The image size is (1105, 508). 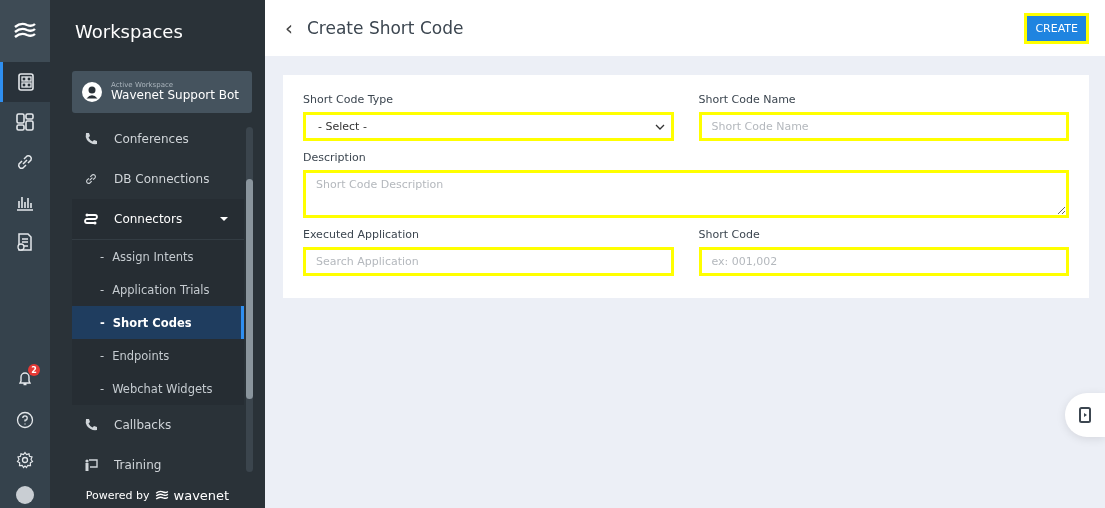 What do you see at coordinates (289, 28) in the screenshot?
I see `back-button: ‹` at bounding box center [289, 28].